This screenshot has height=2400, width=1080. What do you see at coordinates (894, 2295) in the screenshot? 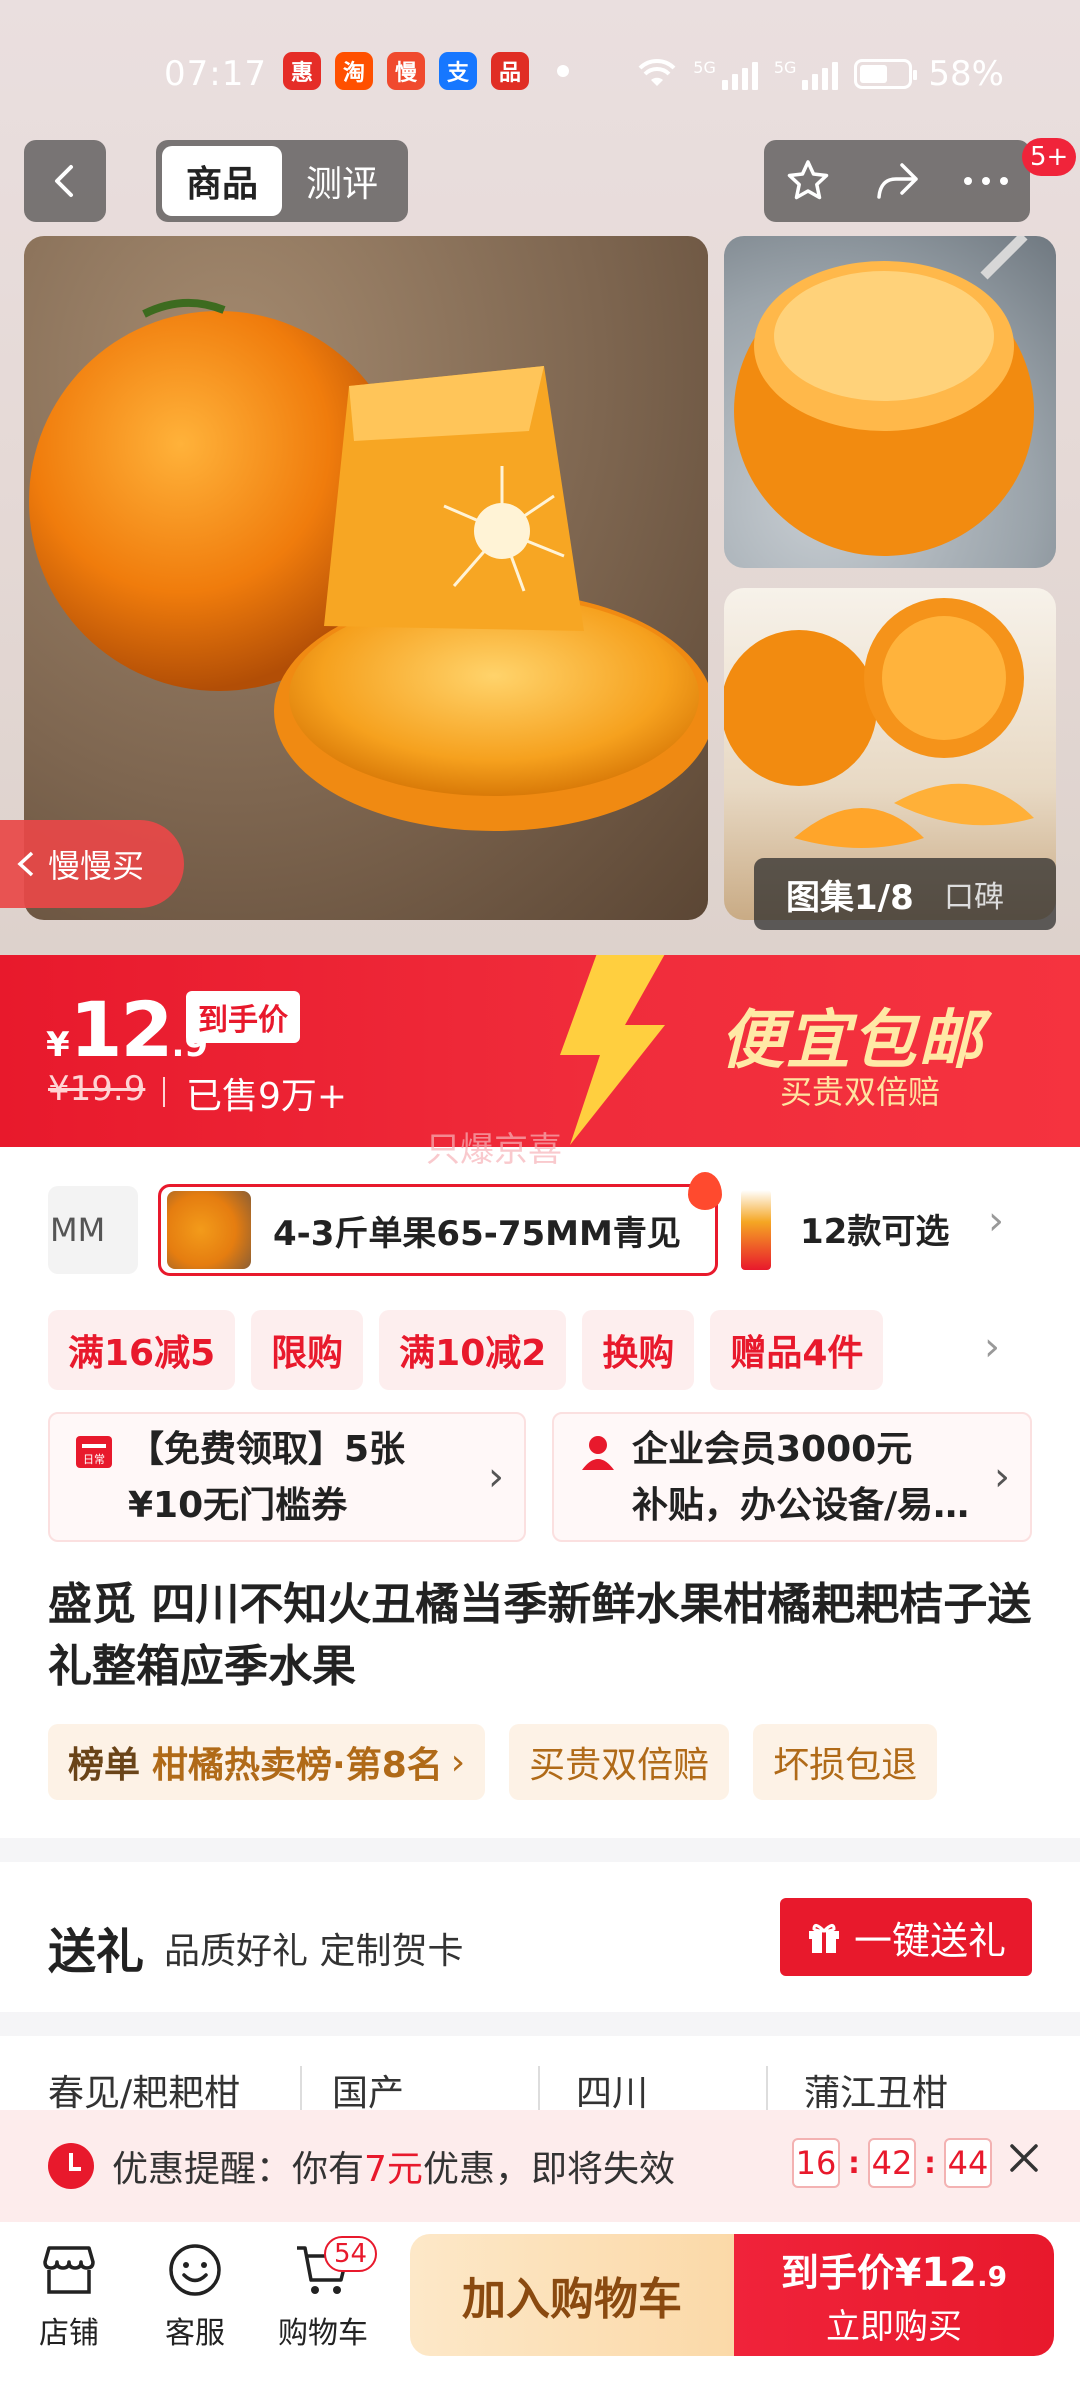
I see `buy-now-button: 到手价¥12.9 立即购买` at bounding box center [894, 2295].